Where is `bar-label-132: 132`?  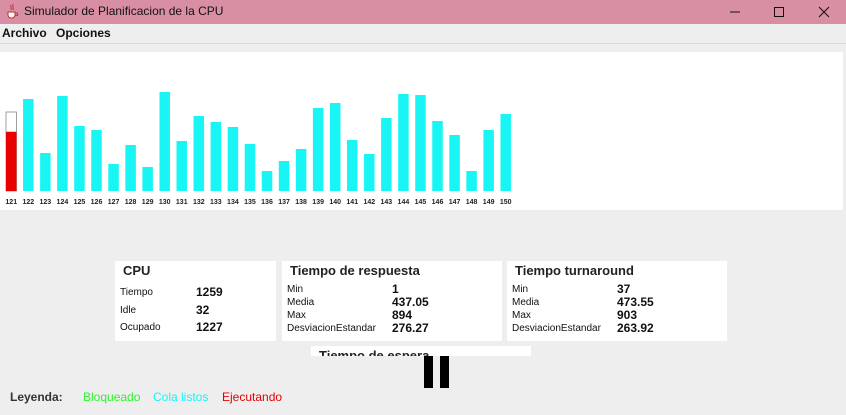
bar-label-132: 132 is located at coordinates (199, 202).